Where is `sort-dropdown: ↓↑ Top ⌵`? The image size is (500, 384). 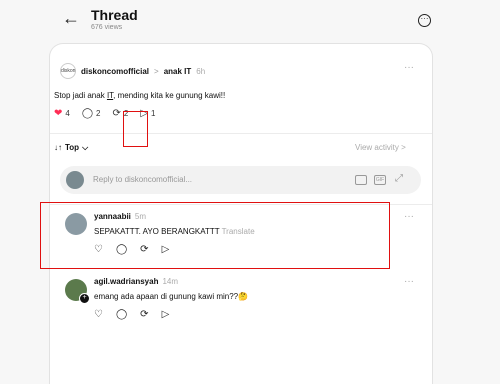 sort-dropdown: ↓↑ Top ⌵ is located at coordinates (71, 148).